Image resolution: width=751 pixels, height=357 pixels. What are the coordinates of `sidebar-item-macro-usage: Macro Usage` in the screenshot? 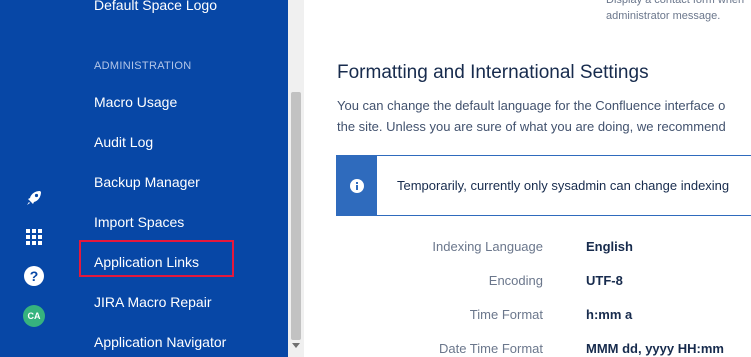 It's located at (135, 102).